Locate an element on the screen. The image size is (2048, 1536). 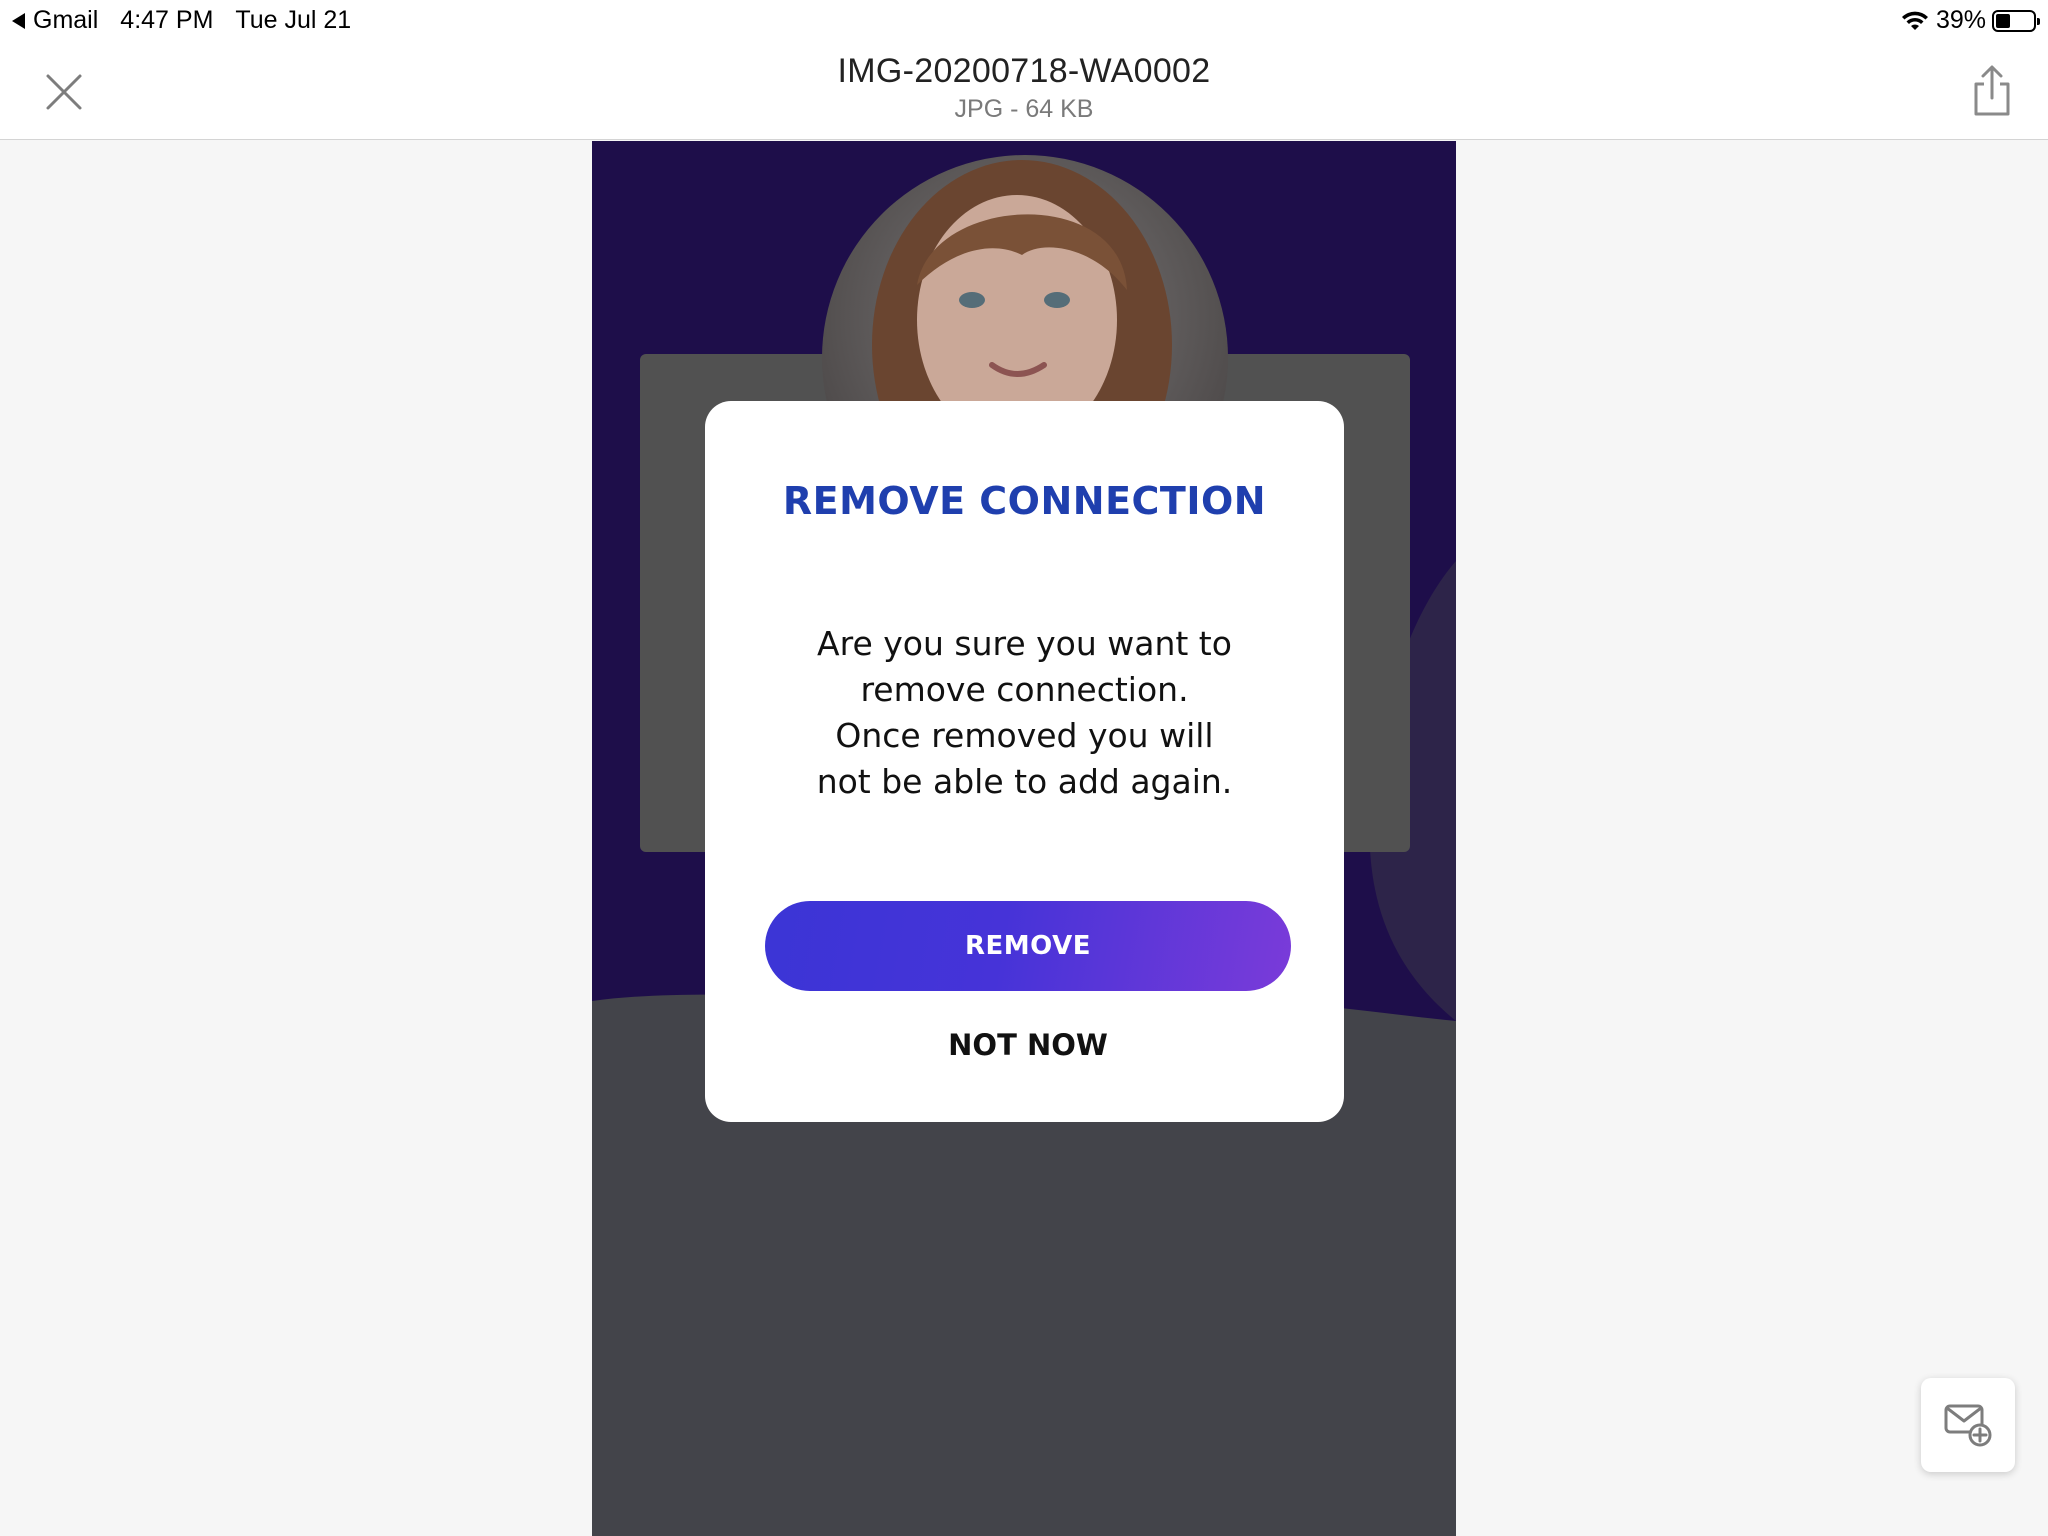
battery-fill is located at coordinates (2003, 20).